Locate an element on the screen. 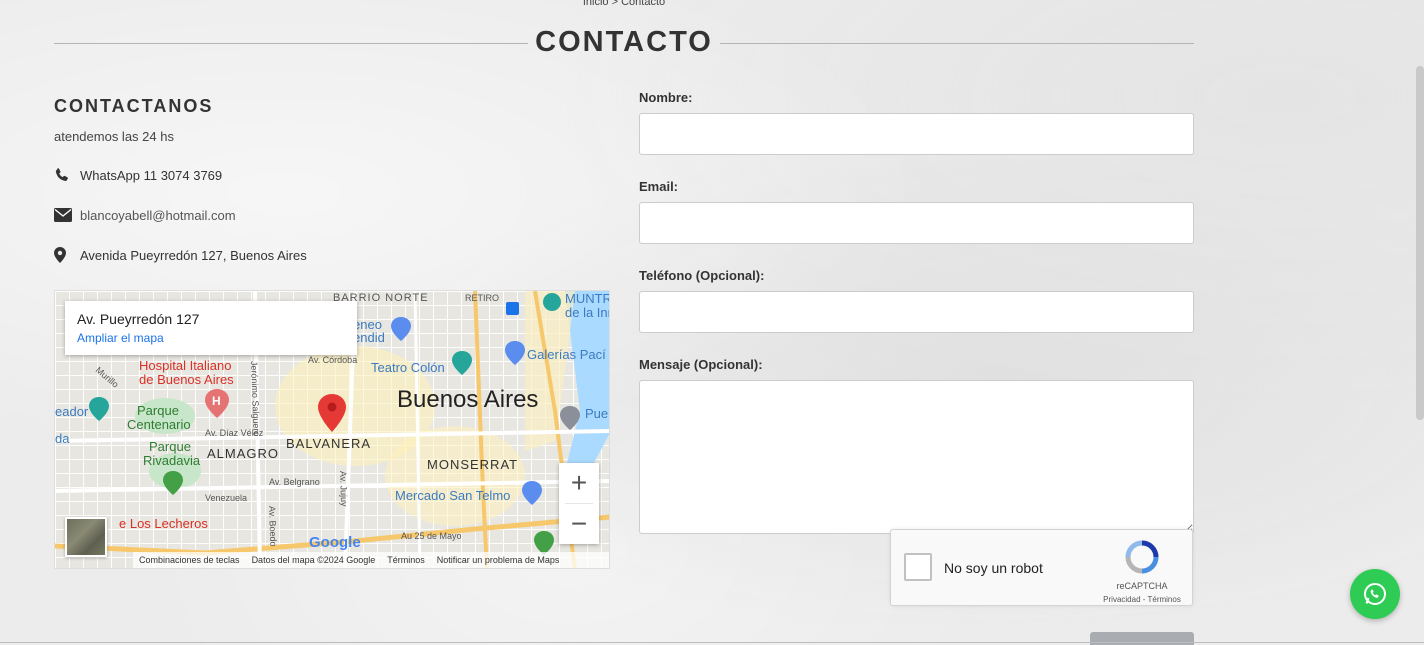 This screenshot has width=1424, height=645. title-row: CONTACTO is located at coordinates (624, 44).